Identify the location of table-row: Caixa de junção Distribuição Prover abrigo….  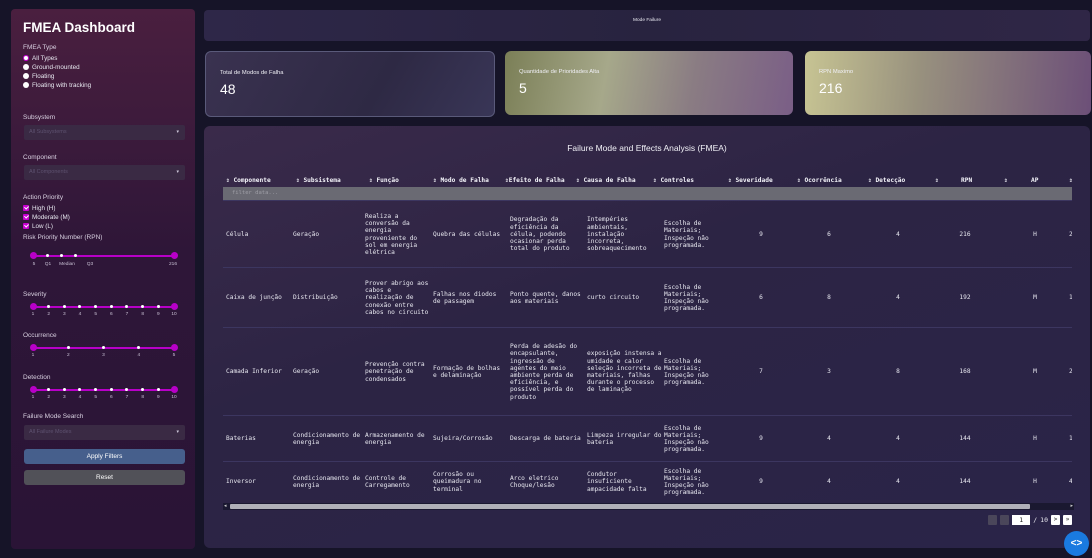
(647, 297).